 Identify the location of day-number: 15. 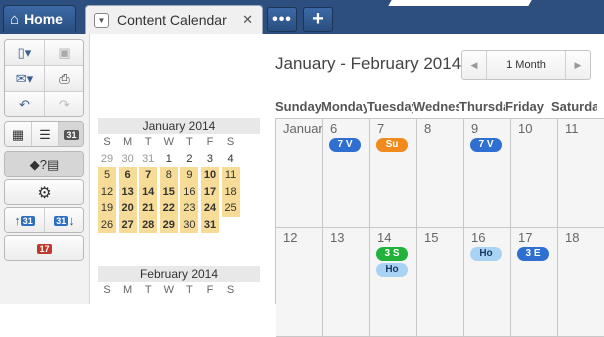
(431, 237).